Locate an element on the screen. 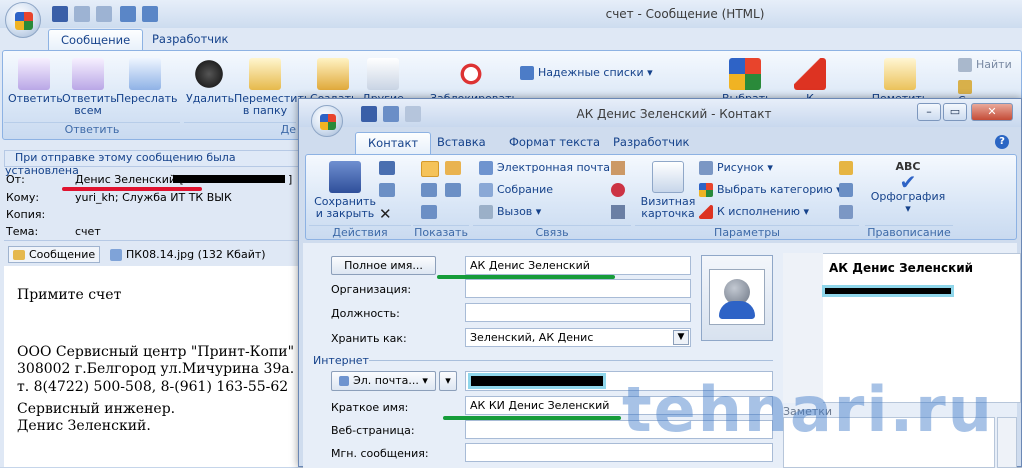 The width and height of the screenshot is (1022, 468). folder-icon is located at coordinates (265, 74).